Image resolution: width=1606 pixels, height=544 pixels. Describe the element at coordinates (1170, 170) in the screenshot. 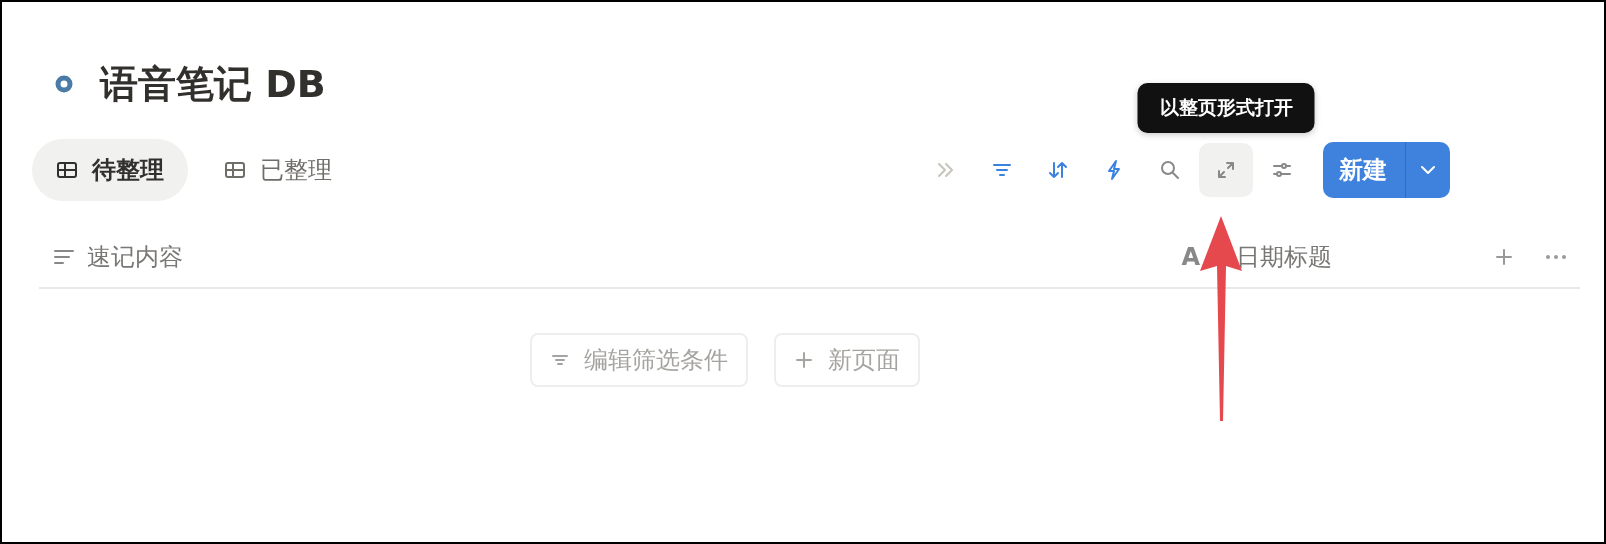

I see `search-icon` at that location.